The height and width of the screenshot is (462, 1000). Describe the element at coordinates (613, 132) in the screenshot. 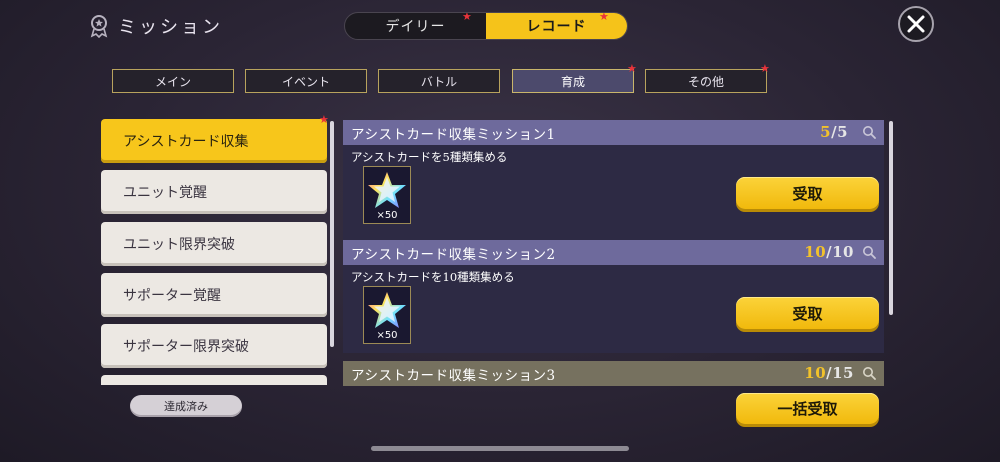

I see `mission-header: アシストカード収集ミッション1 5/5` at that location.